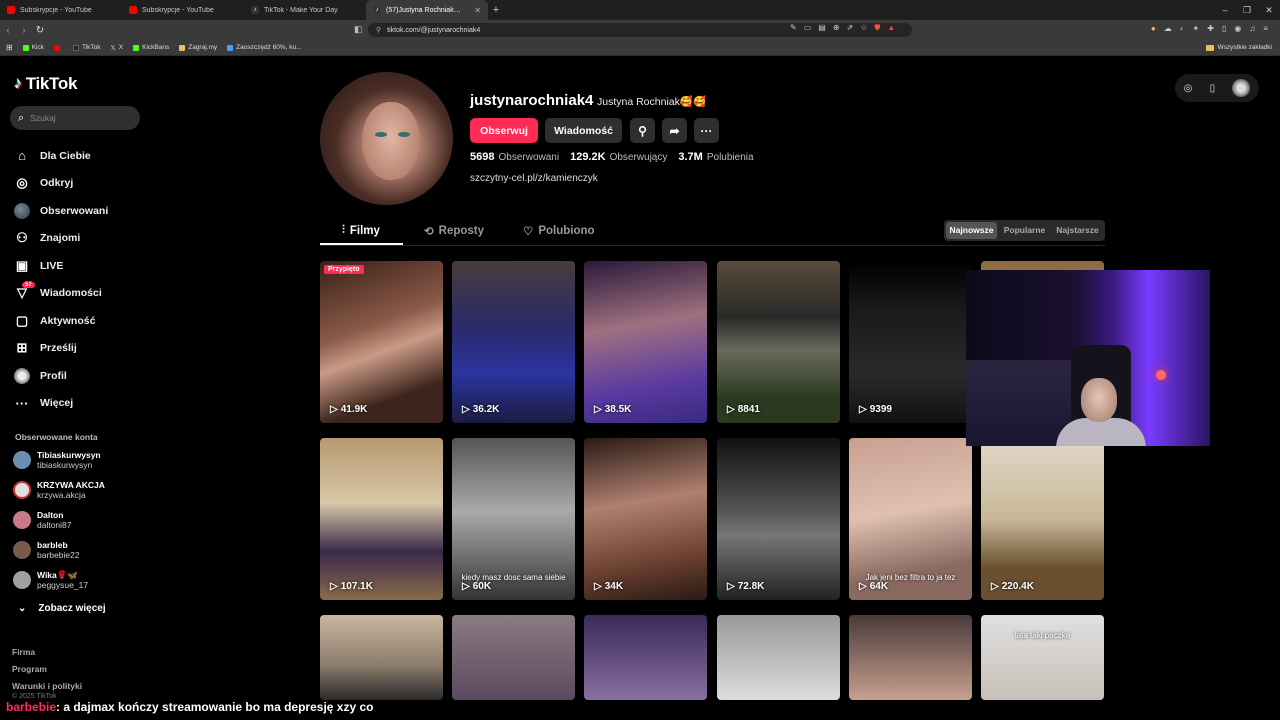 The width and height of the screenshot is (1280, 720). I want to click on video-thumbnail: ▷ 72.8K, so click(778, 519).